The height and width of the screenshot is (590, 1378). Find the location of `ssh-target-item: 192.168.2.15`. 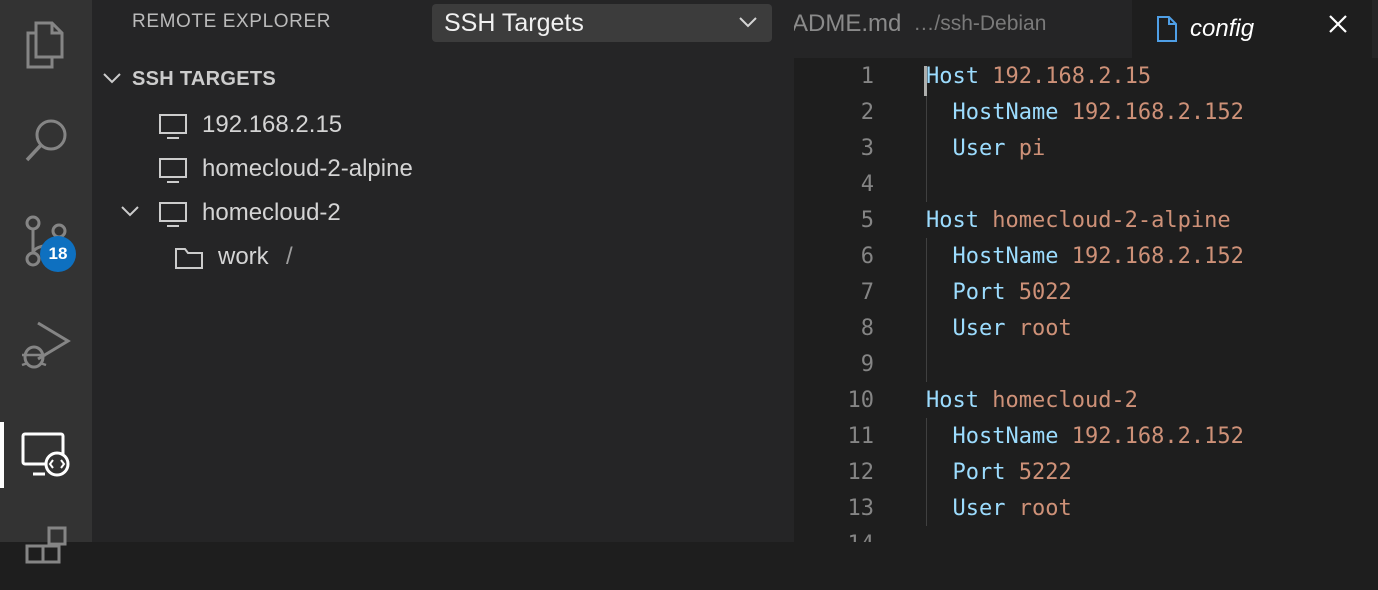

ssh-target-item: 192.168.2.15 is located at coordinates (443, 125).